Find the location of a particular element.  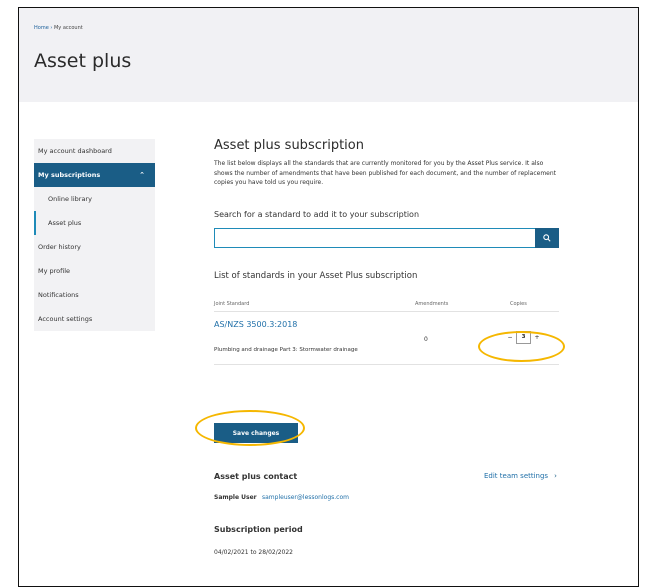

sidebar-item-label: Order history is located at coordinates (59, 247).